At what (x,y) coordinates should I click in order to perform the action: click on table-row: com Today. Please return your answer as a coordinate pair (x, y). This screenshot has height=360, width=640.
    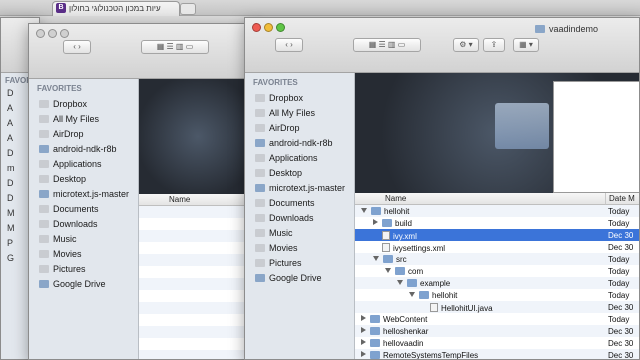
    Looking at the image, I should click on (497, 271).